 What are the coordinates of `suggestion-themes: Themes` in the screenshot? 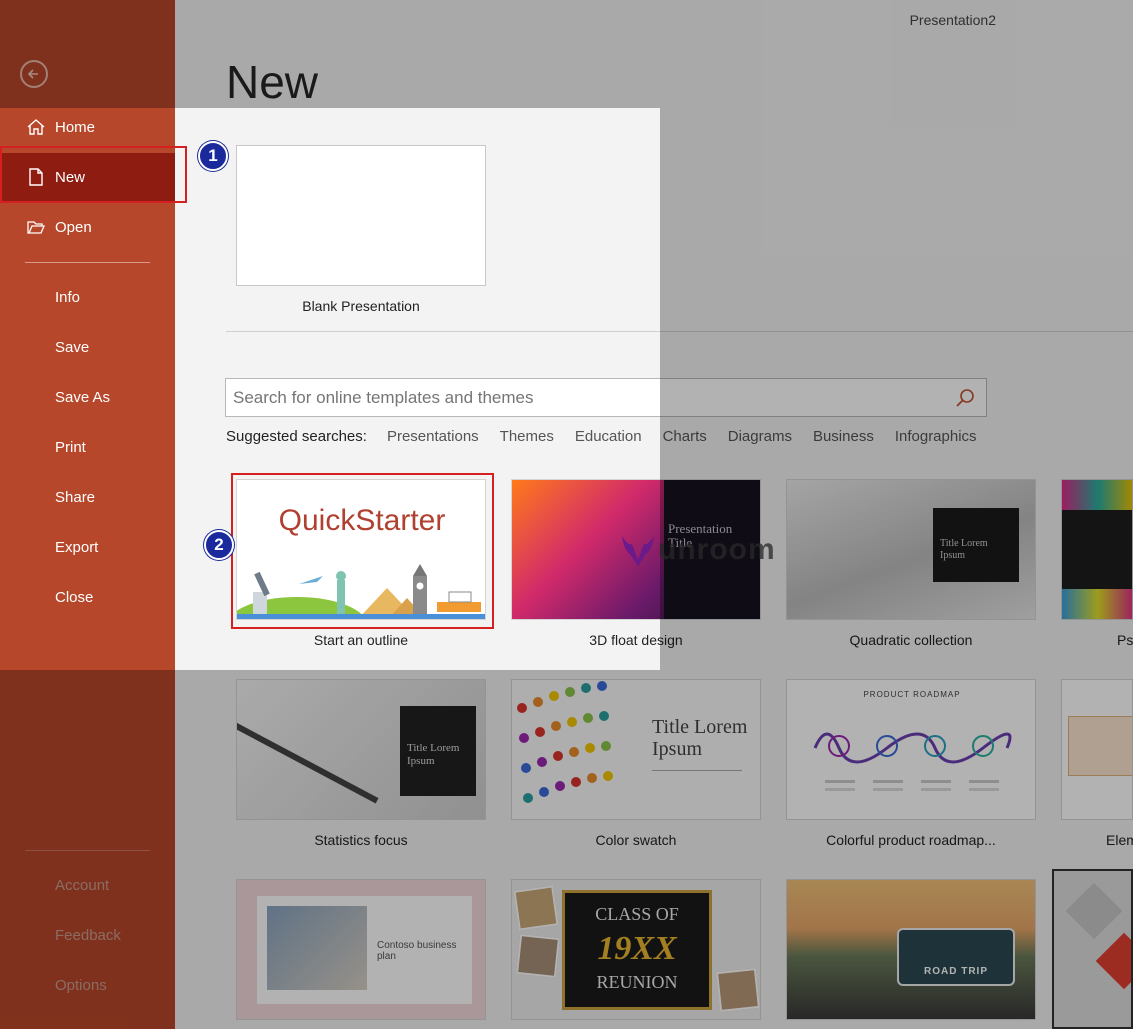 It's located at (527, 436).